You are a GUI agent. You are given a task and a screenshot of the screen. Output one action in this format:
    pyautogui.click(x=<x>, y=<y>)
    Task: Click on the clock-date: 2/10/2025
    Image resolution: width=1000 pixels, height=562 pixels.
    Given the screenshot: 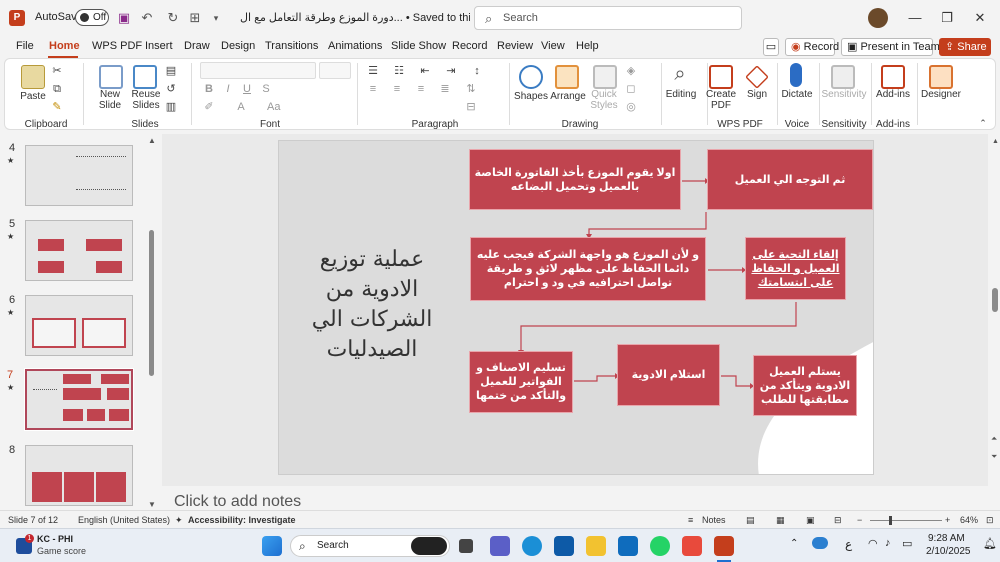 What is the action you would take?
    pyautogui.click(x=948, y=551)
    